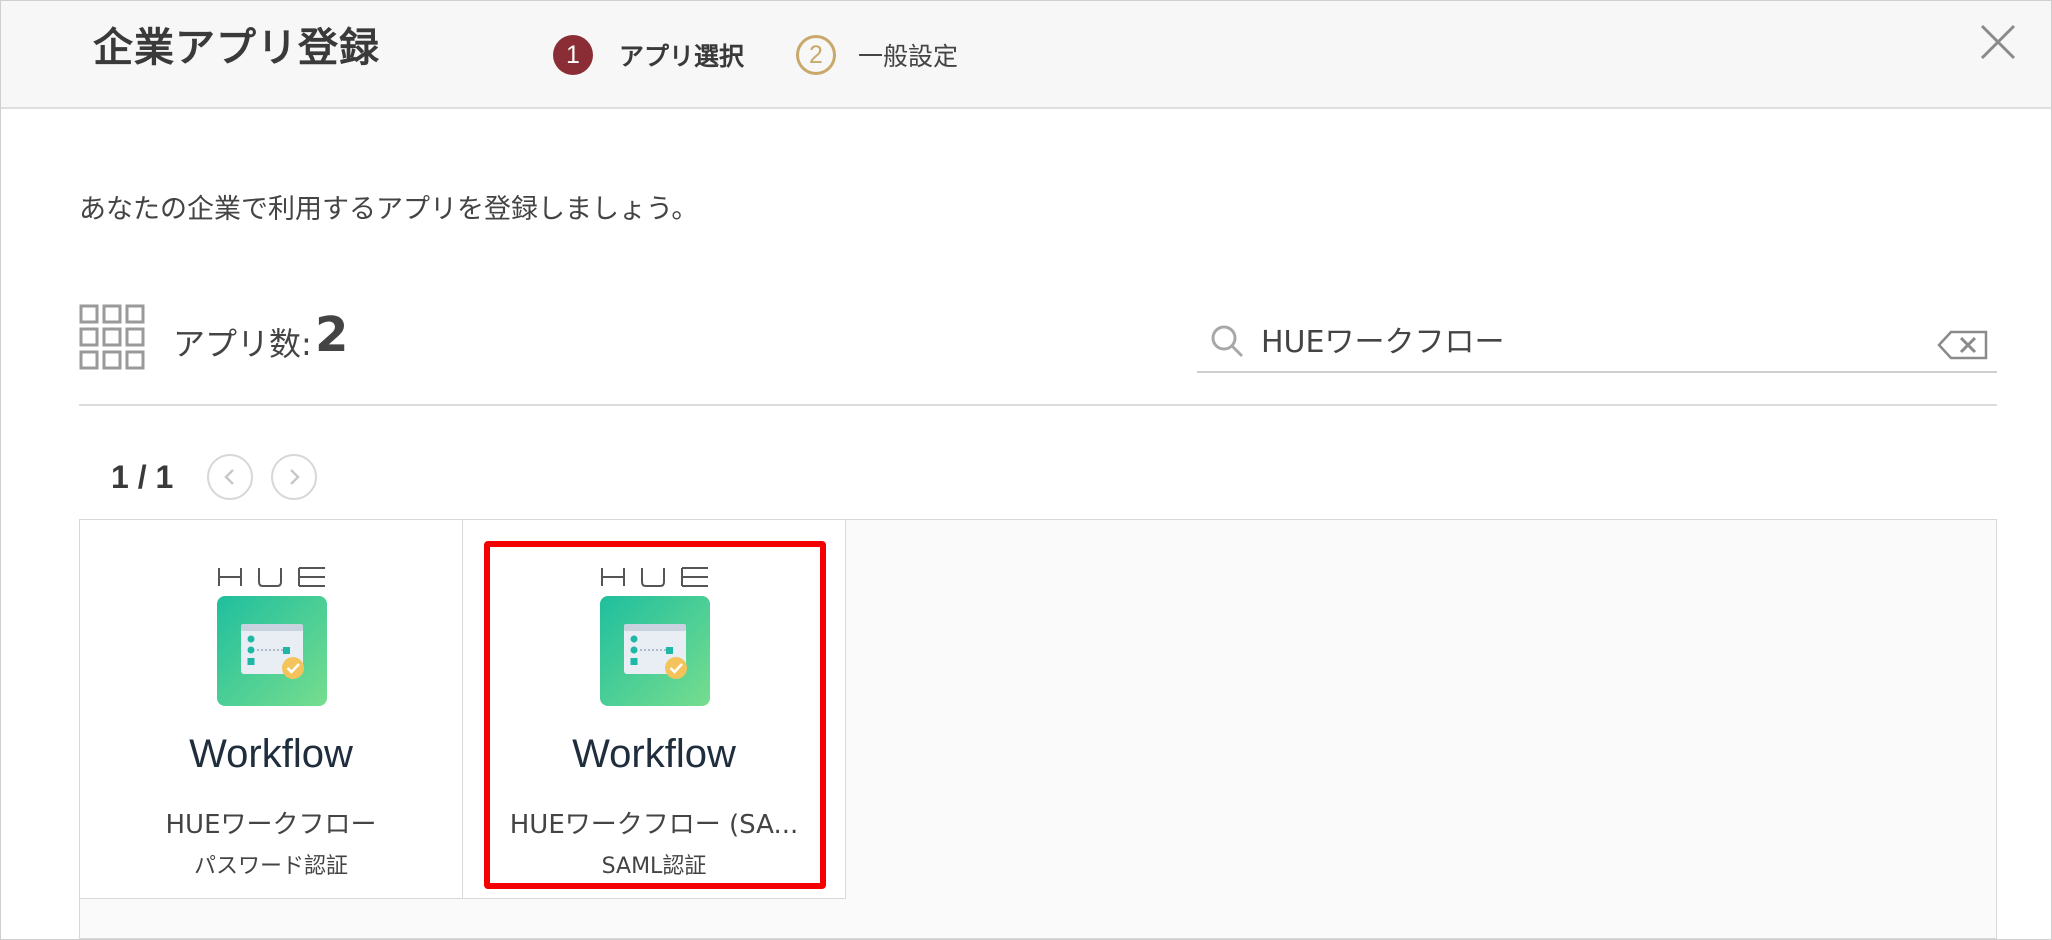 The width and height of the screenshot is (2052, 940). I want to click on dialog-title: 企業アプリ登録, so click(236, 48).